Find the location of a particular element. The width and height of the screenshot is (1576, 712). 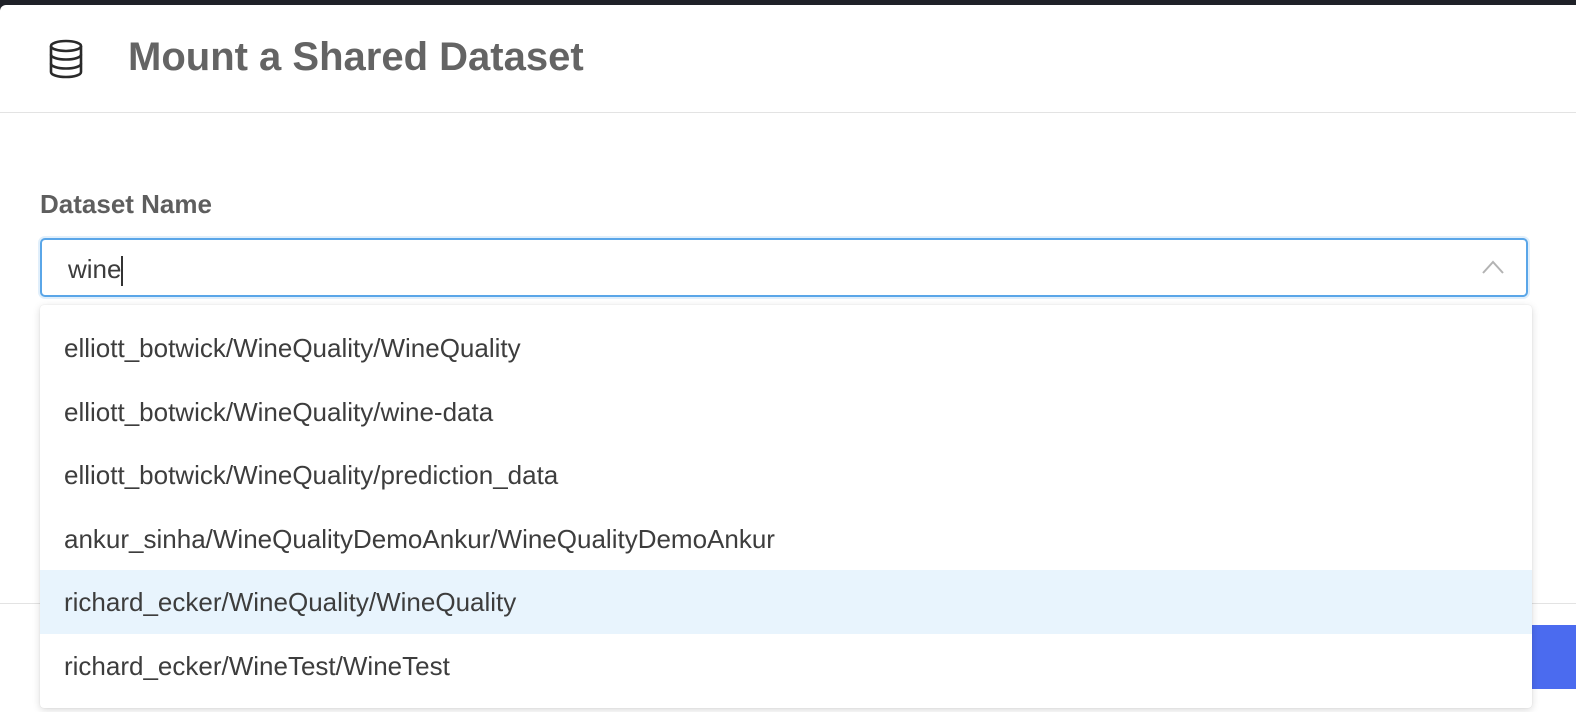

chevron-up-icon is located at coordinates (1493, 267).